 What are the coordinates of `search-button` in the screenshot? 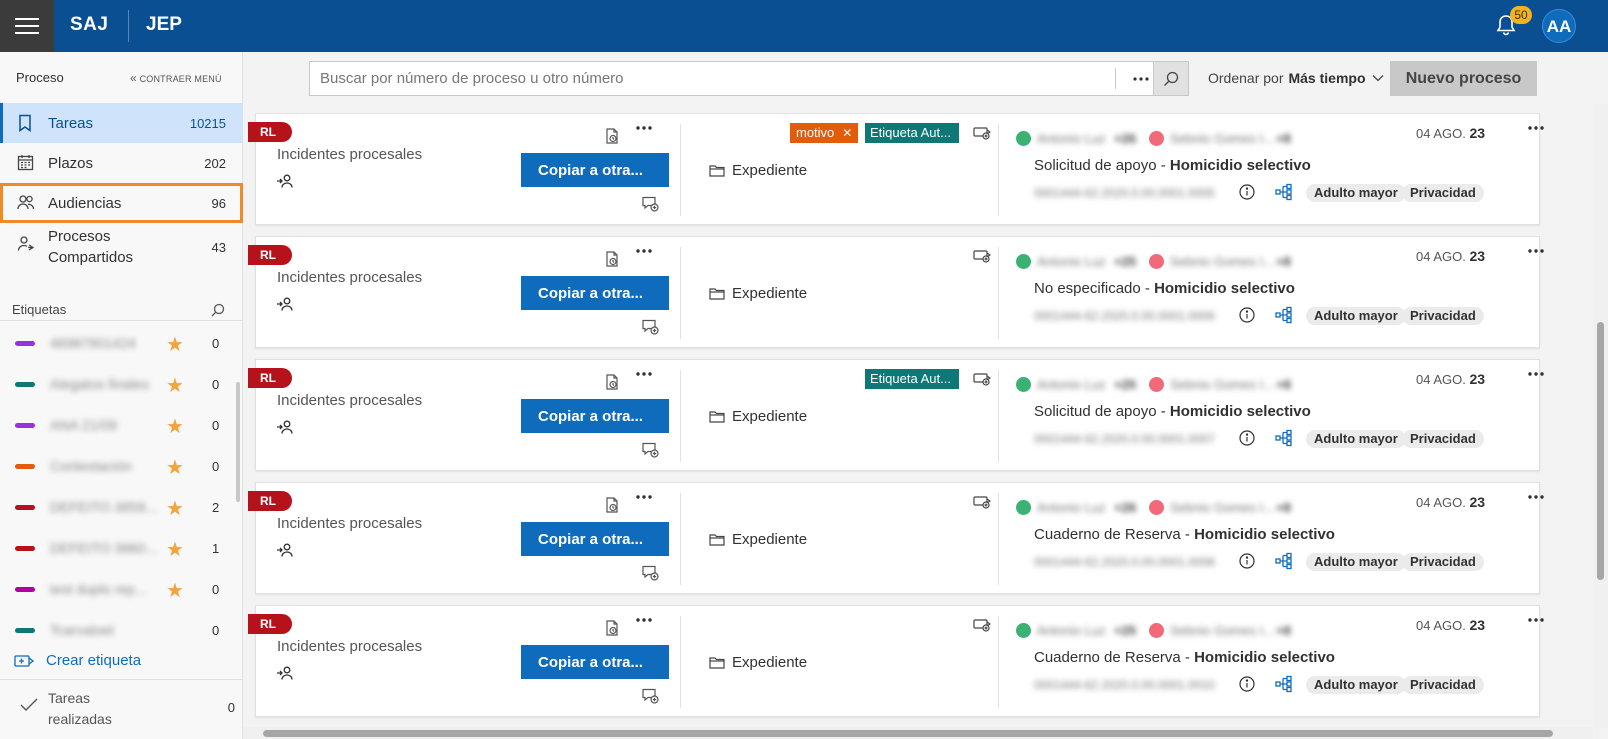 It's located at (1171, 78).